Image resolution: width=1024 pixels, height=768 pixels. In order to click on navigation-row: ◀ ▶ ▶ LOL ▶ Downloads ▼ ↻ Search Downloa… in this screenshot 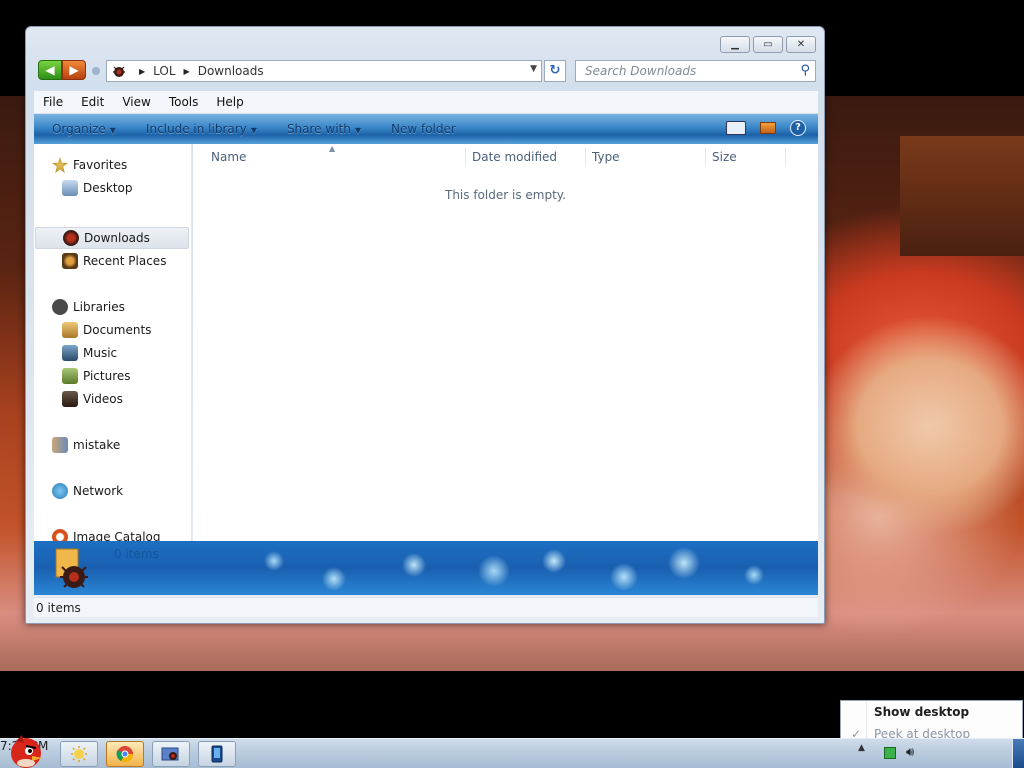, I will do `click(426, 71)`.